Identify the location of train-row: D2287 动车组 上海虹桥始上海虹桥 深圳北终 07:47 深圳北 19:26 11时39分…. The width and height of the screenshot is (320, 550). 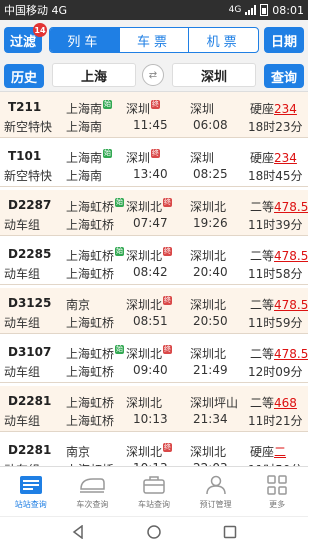
(154, 213).